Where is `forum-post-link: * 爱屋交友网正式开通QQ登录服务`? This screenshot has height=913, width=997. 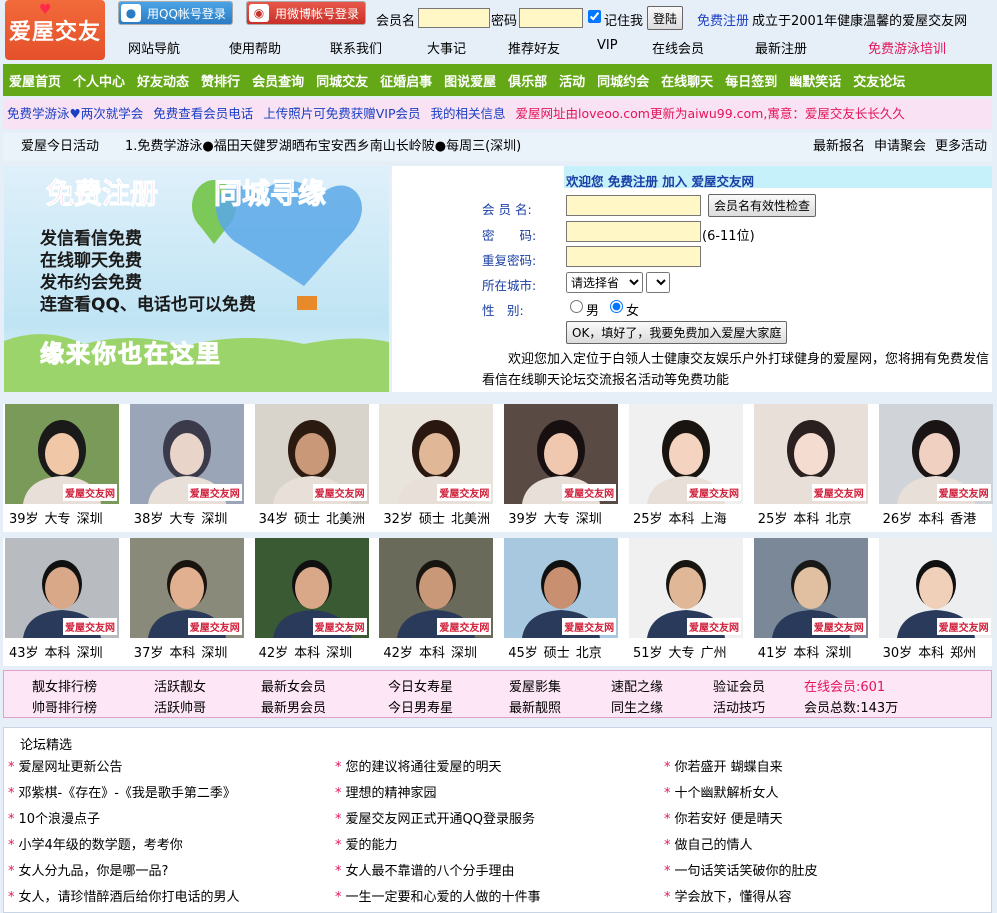 forum-post-link: * 爱屋交友网正式开通QQ登录服务 is located at coordinates (435, 817).